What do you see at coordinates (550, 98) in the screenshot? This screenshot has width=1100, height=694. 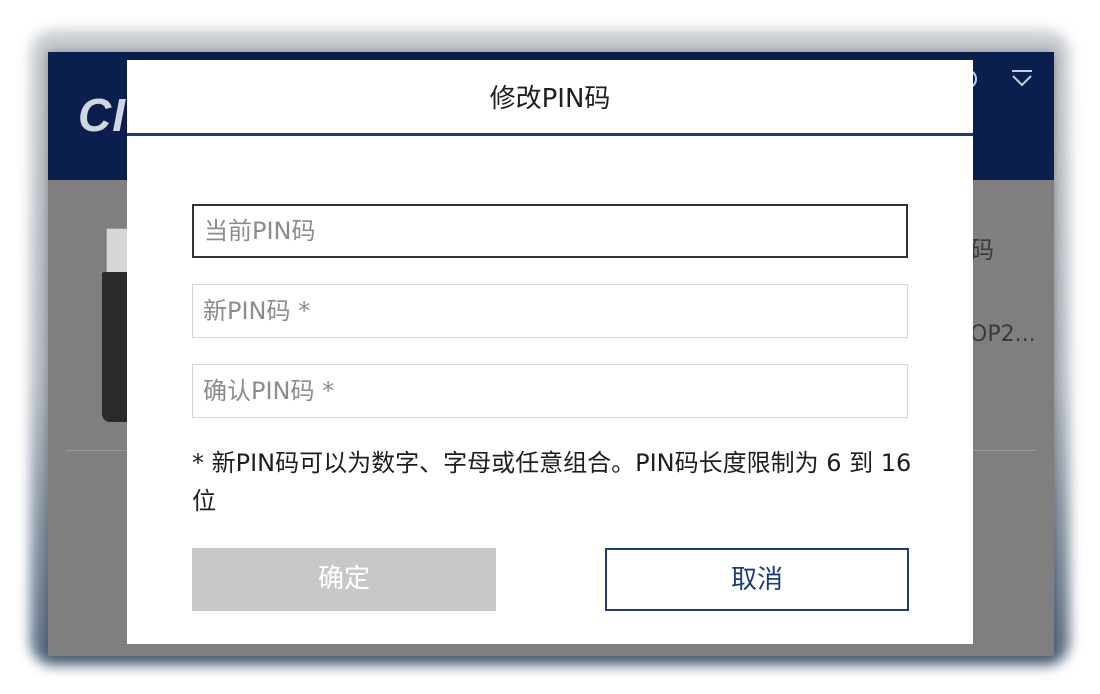 I see `dialog-title: 修改PIN码` at bounding box center [550, 98].